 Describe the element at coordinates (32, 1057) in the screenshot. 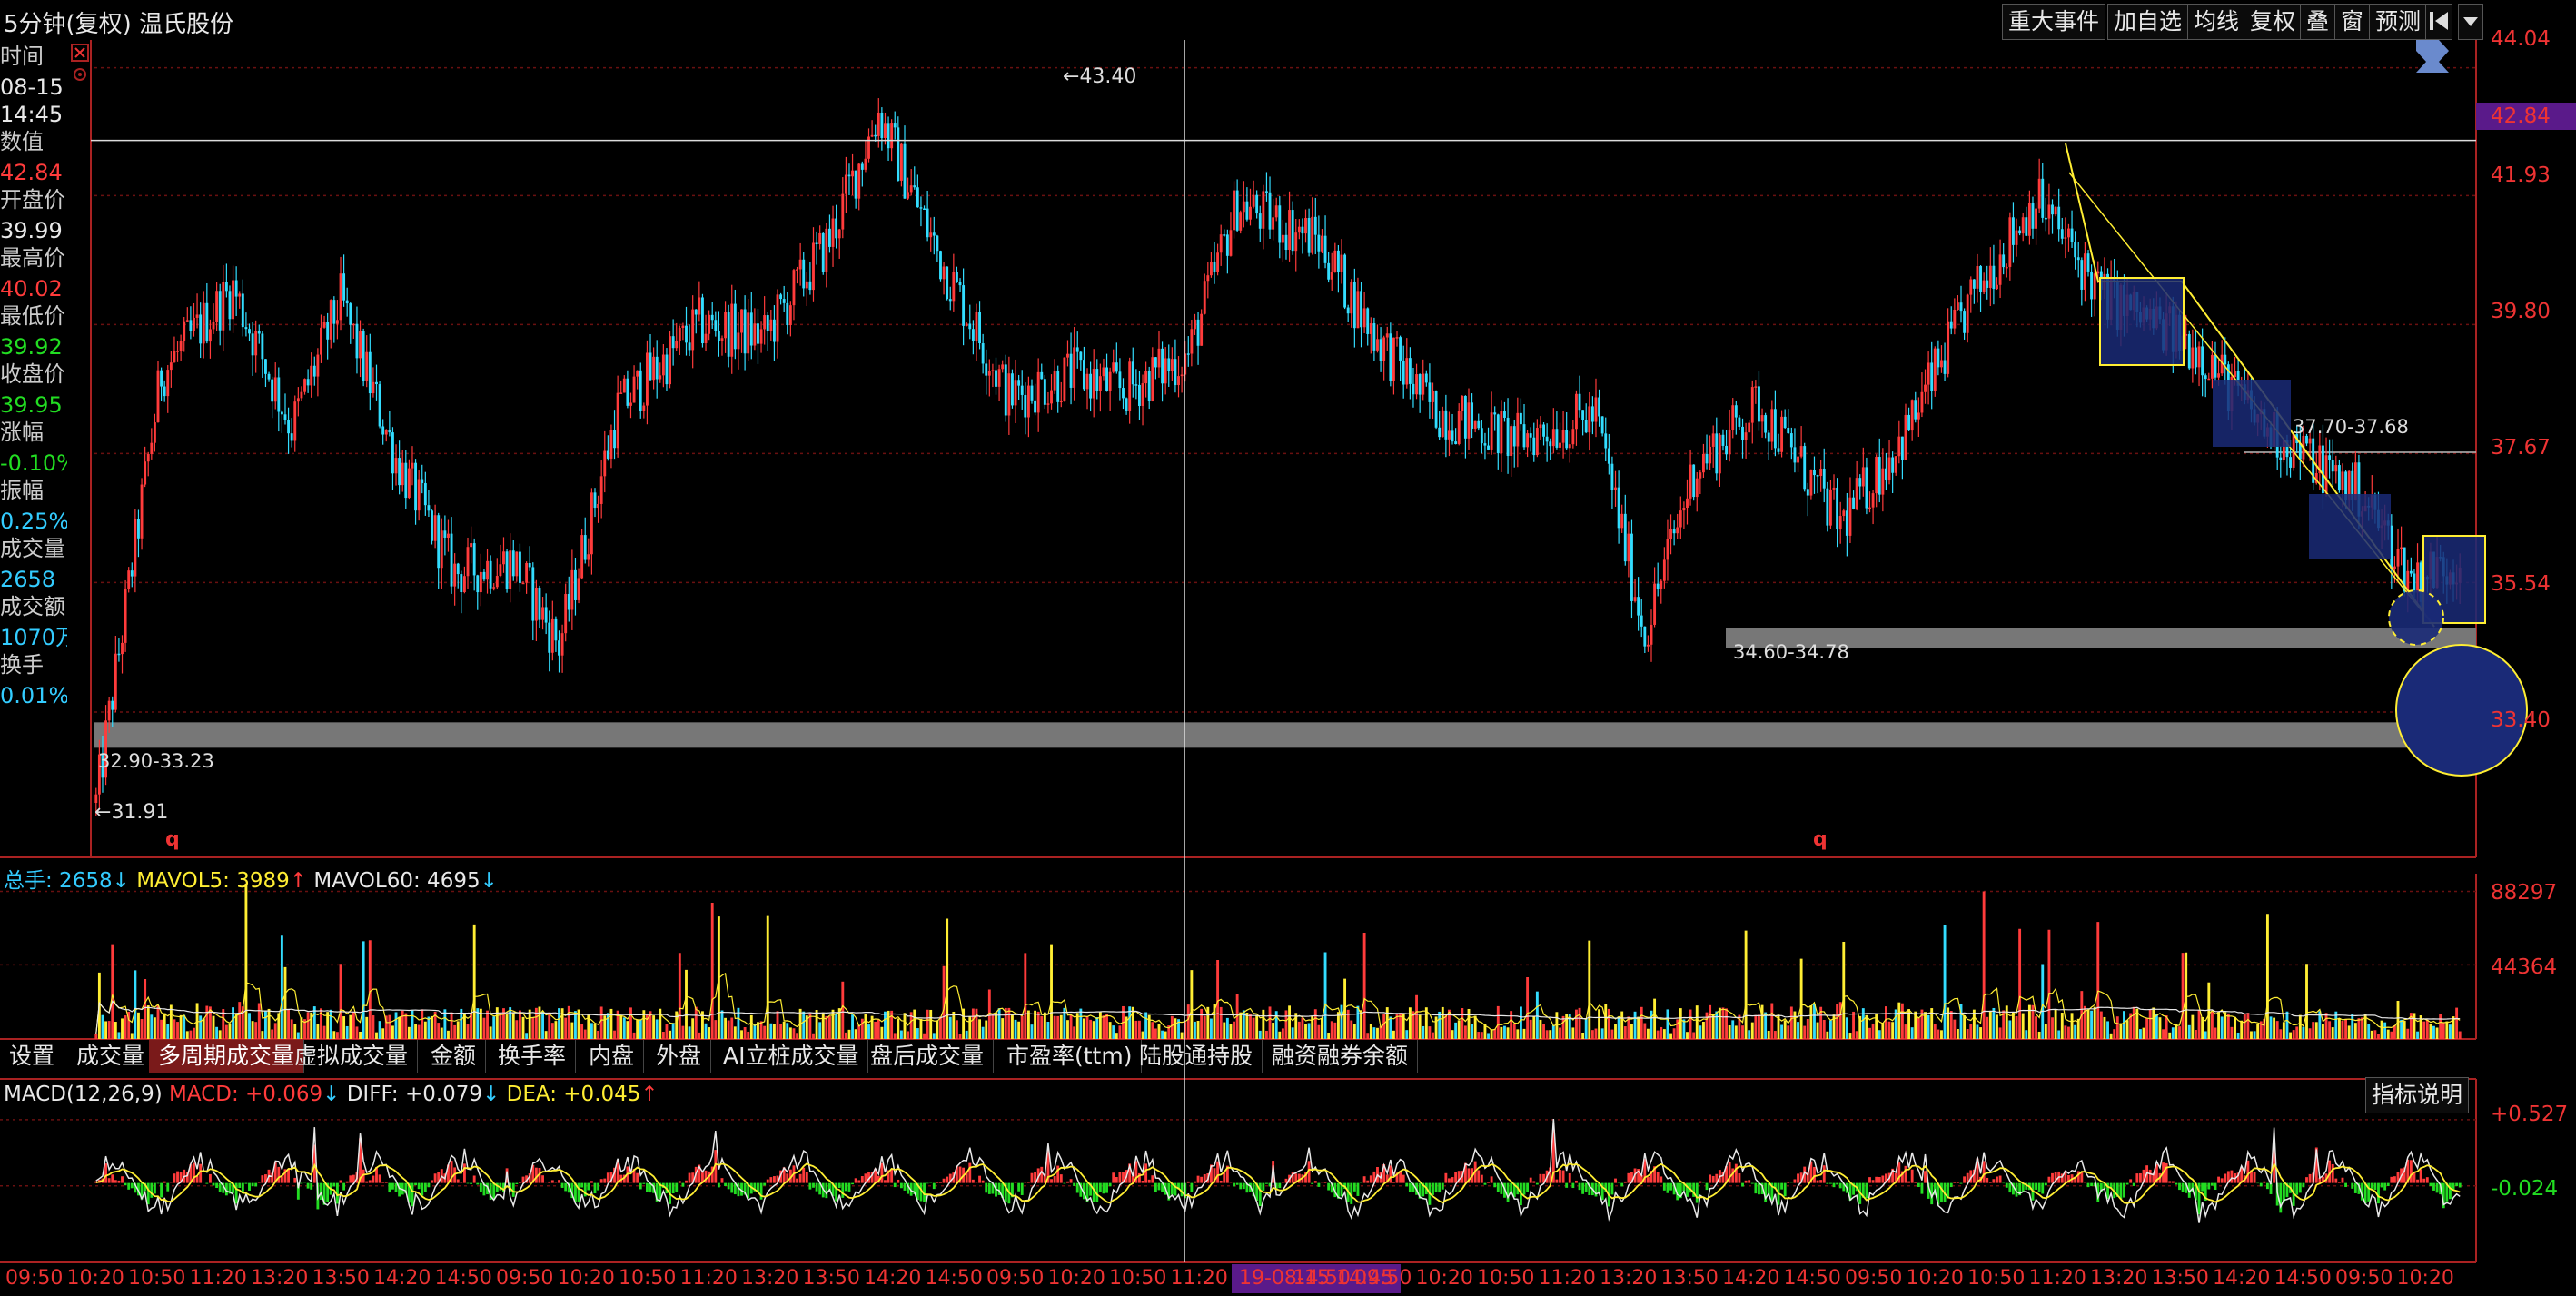

I see `indicator-tab: 设置` at that location.